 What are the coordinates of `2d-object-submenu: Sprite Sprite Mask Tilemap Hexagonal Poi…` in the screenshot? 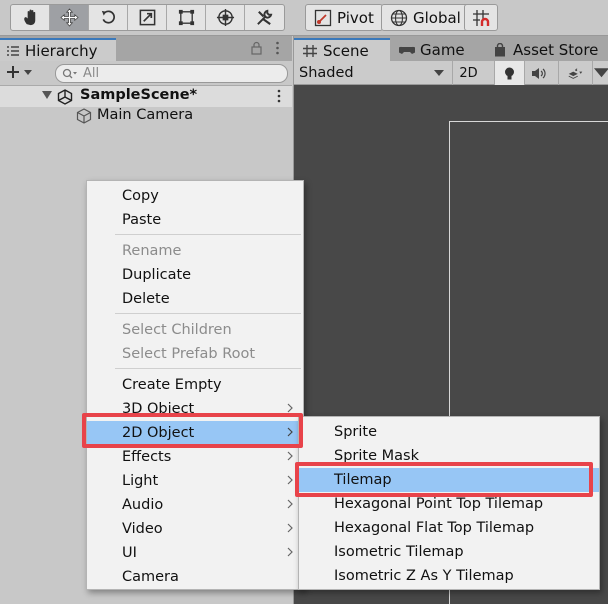 It's located at (449, 503).